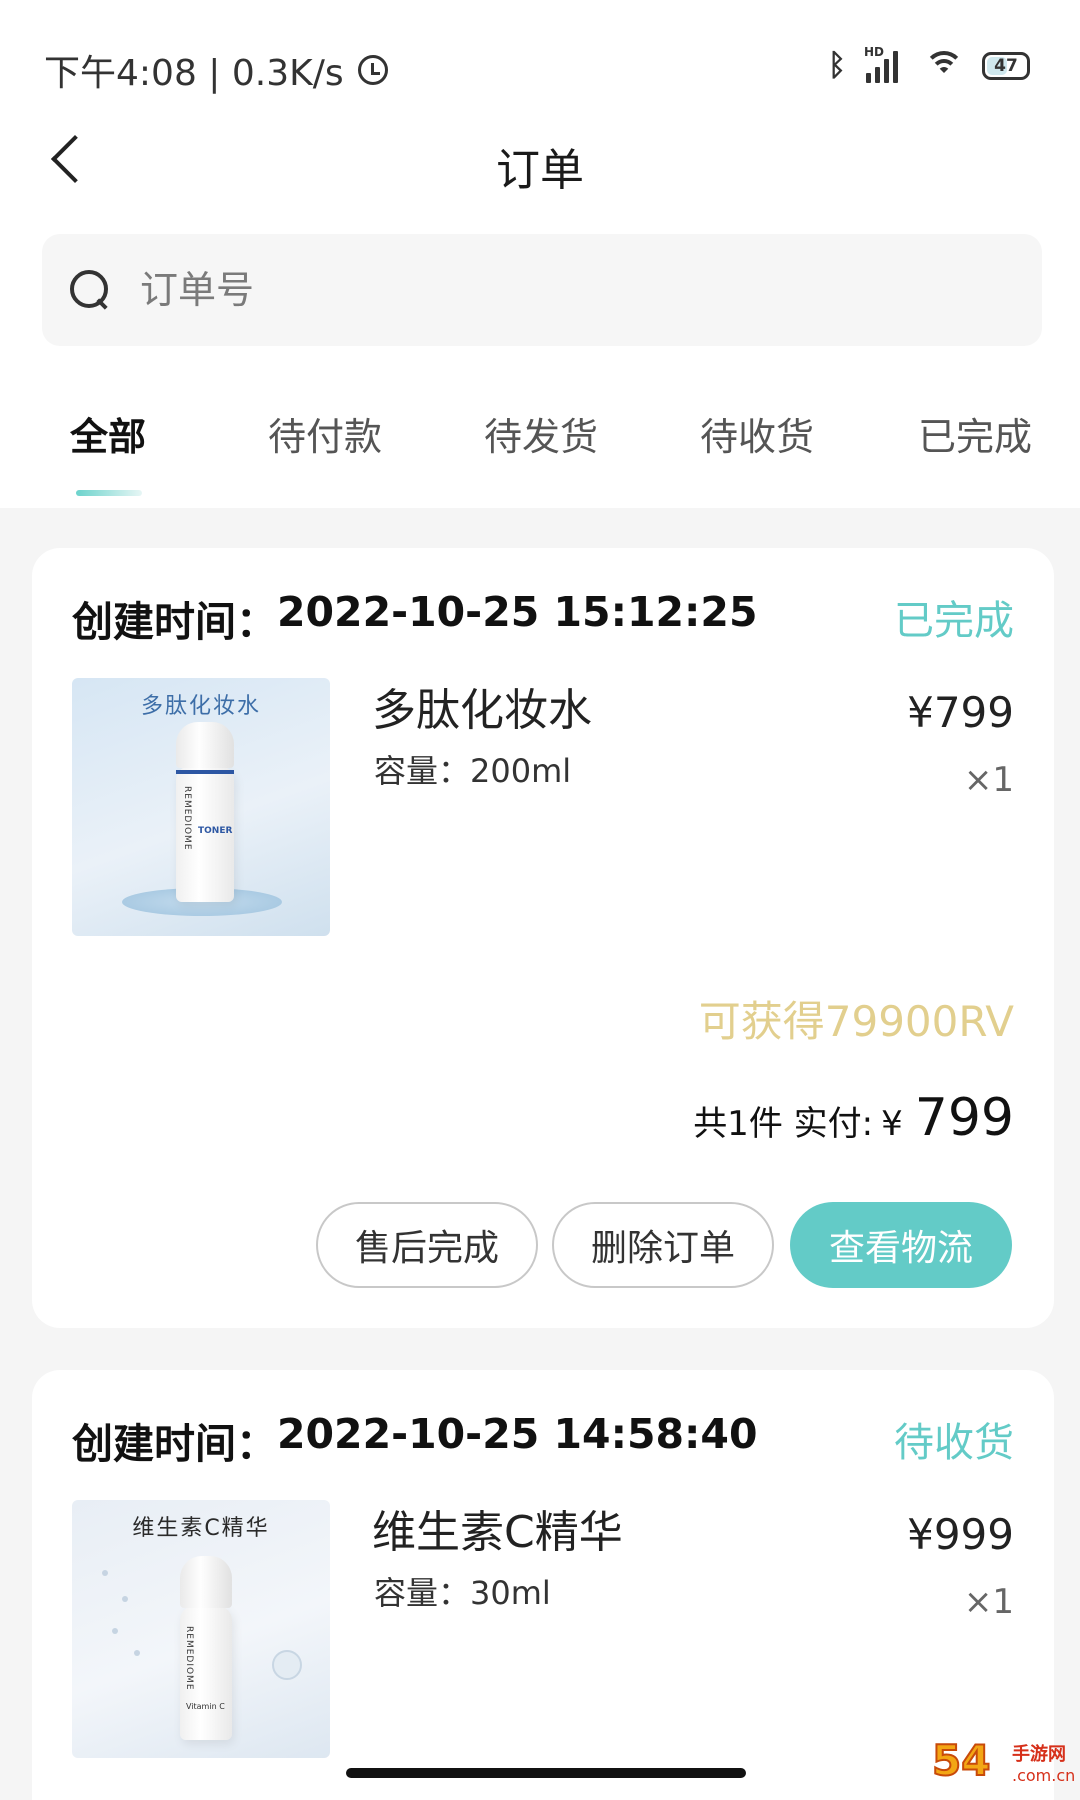 This screenshot has width=1080, height=1800. I want to click on bottle-label-text: Vitamin C, so click(205, 1706).